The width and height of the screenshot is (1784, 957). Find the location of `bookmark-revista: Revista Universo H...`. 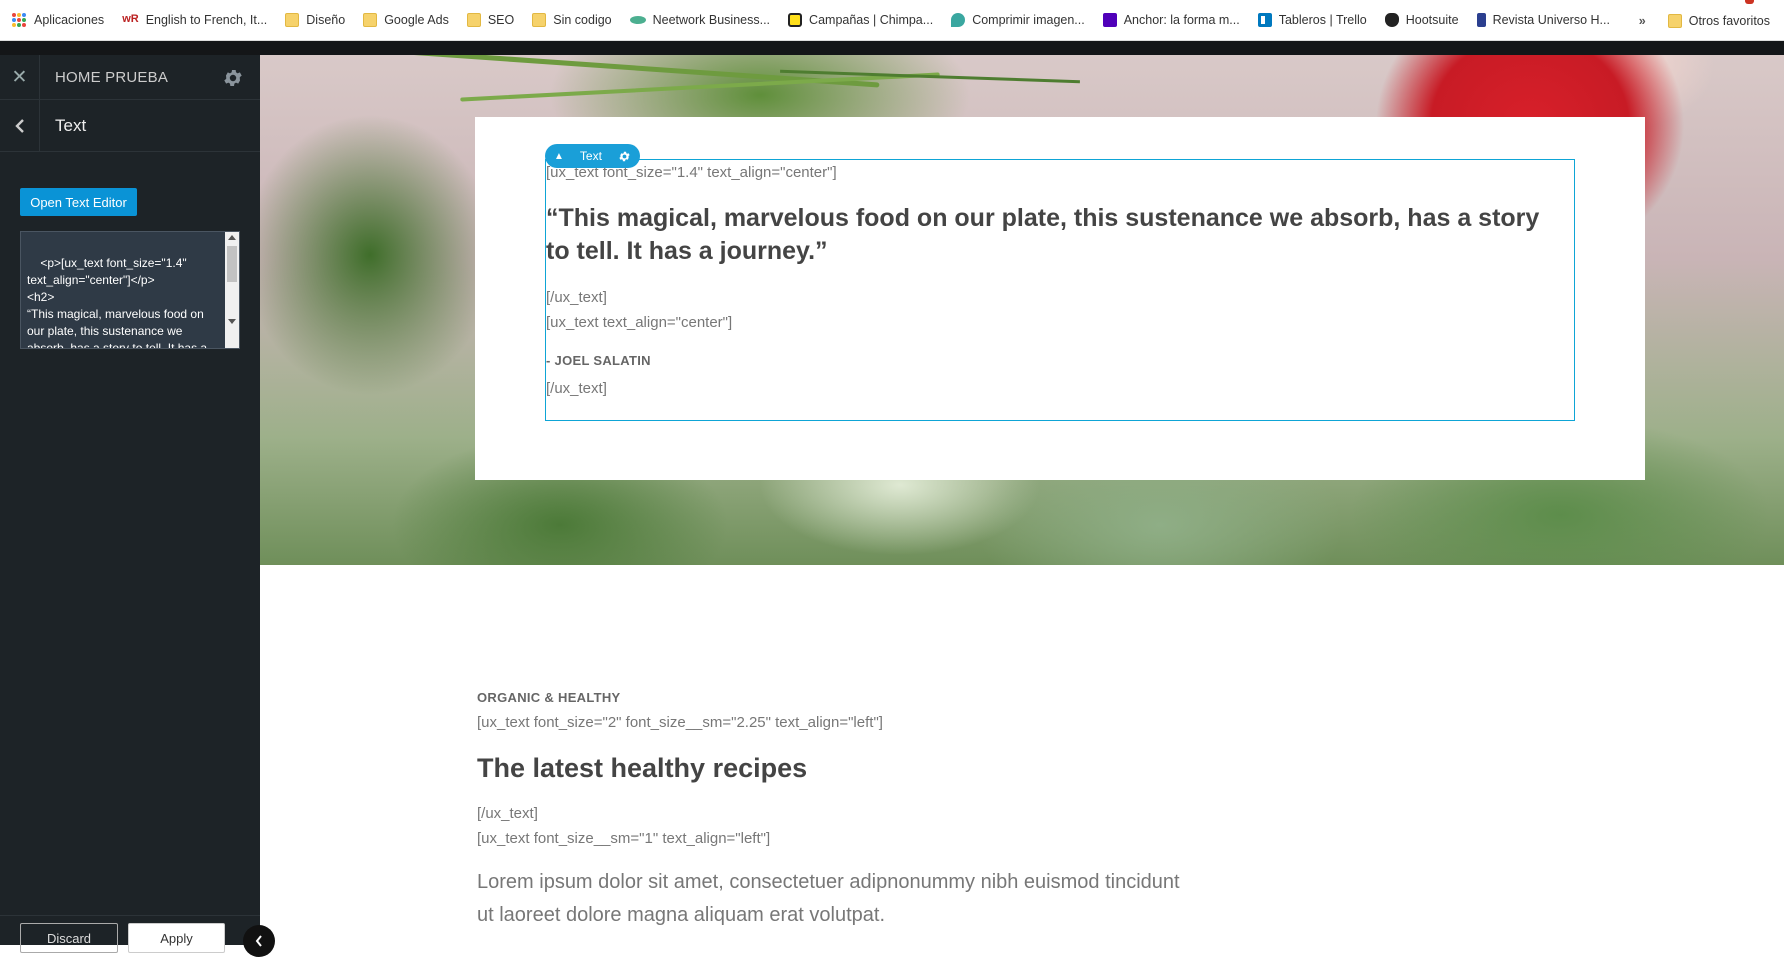

bookmark-revista: Revista Universo H... is located at coordinates (1543, 20).